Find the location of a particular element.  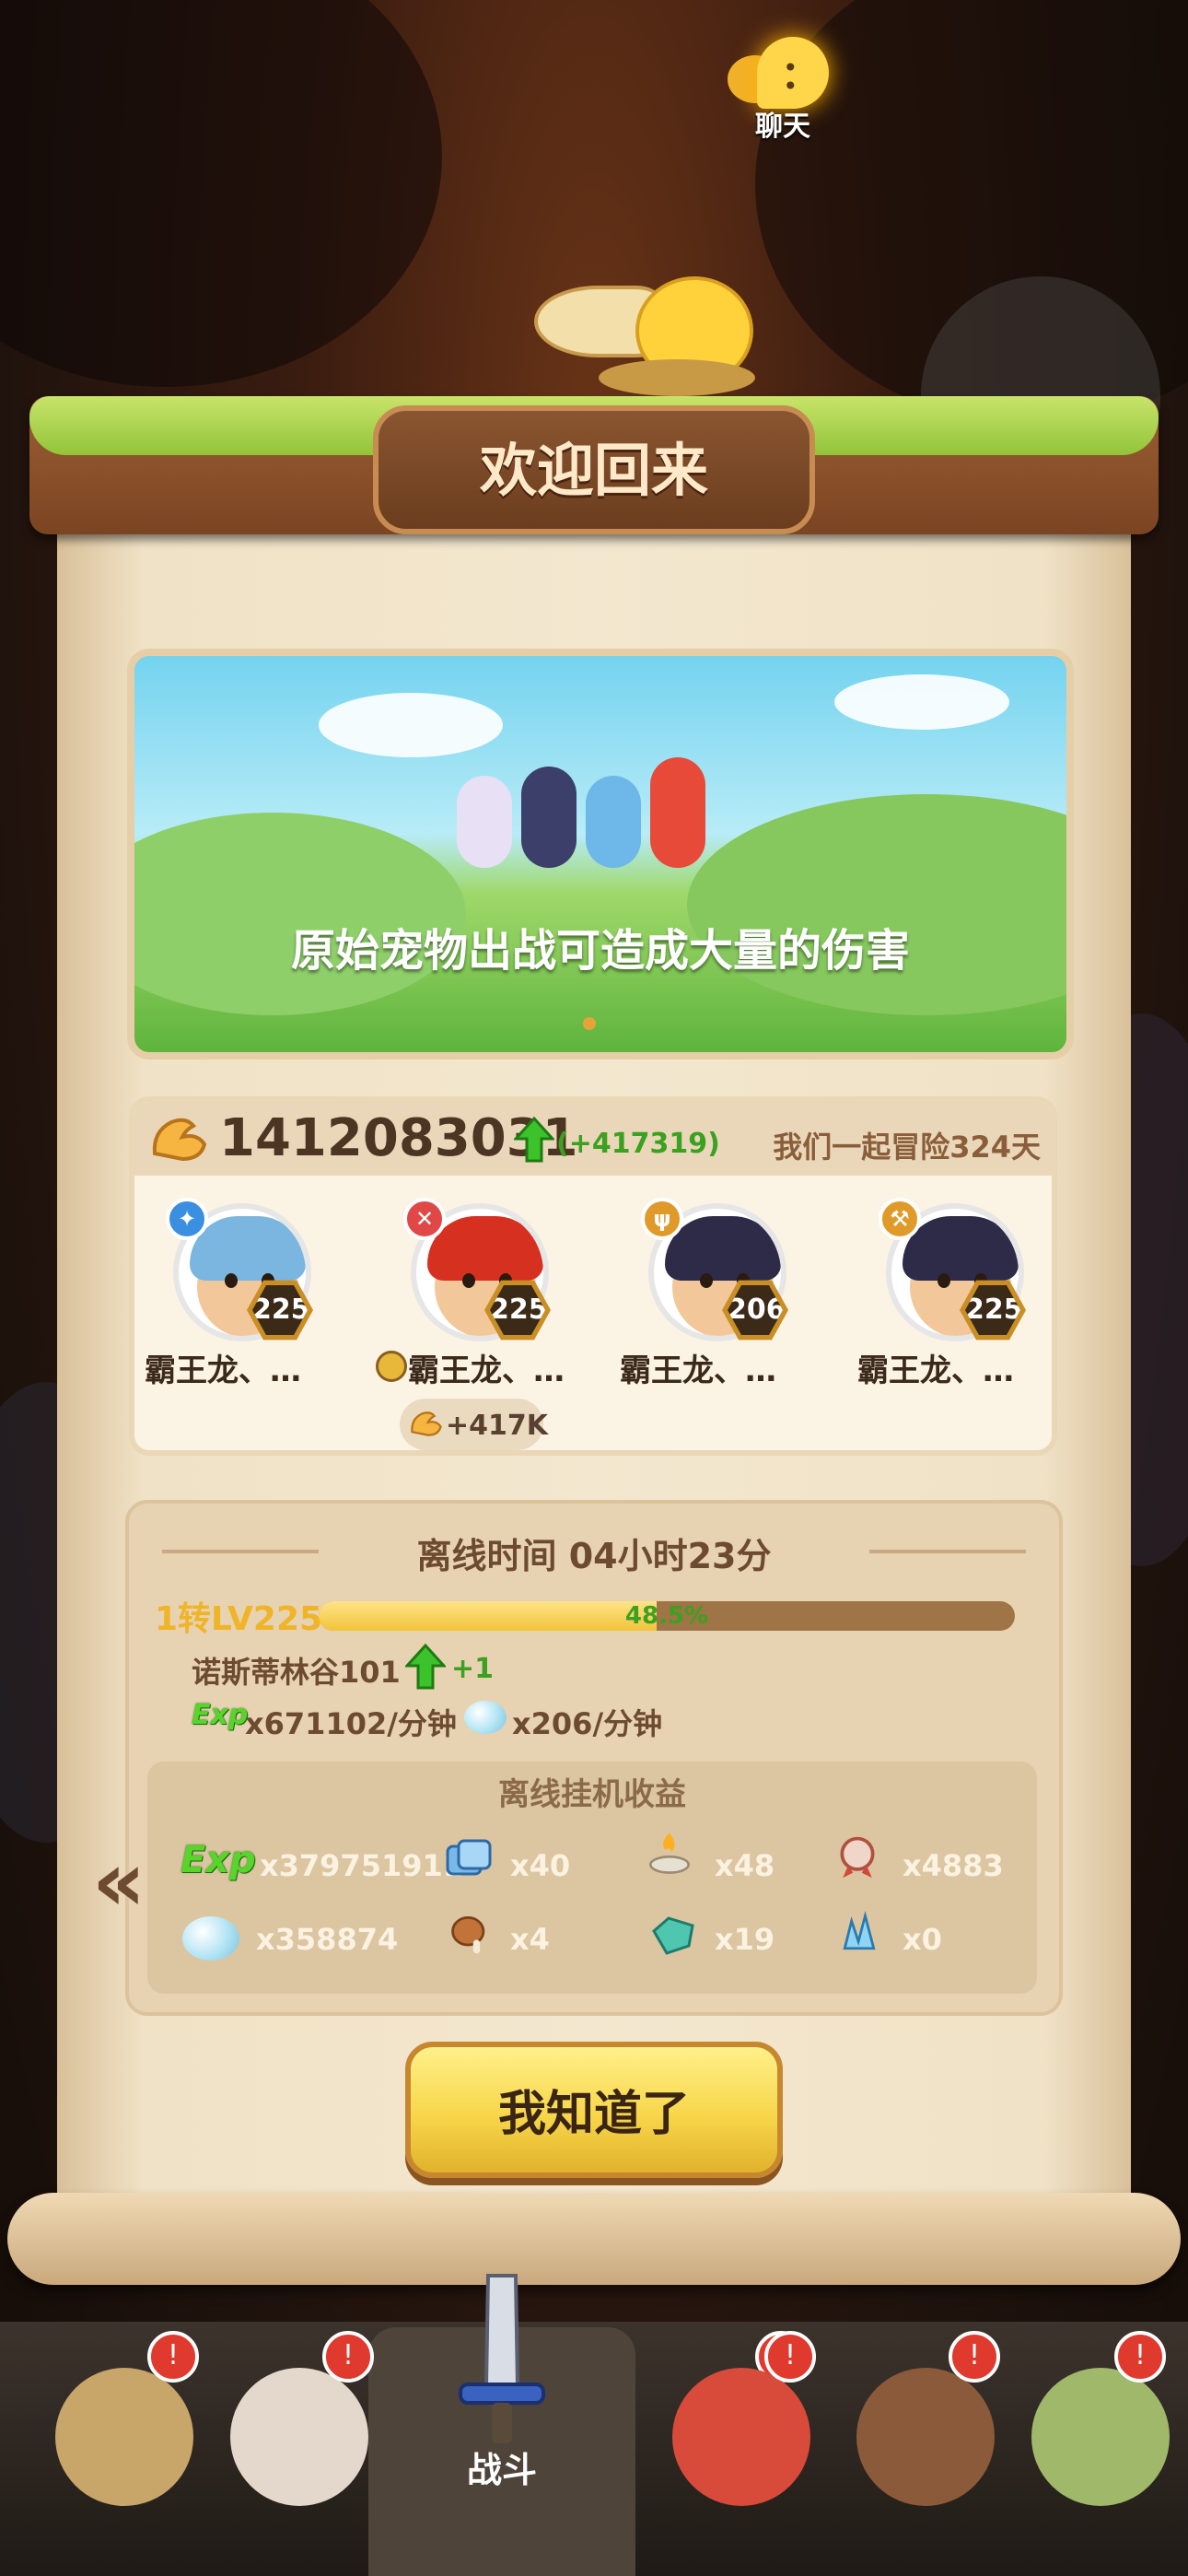

crossed-swords-icon: ✕ is located at coordinates (424, 1219).